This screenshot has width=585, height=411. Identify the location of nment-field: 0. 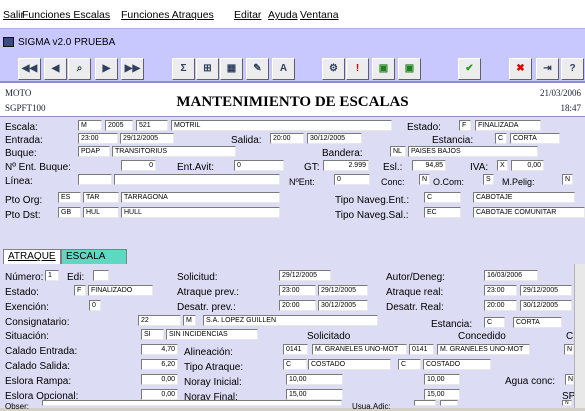
(352, 179).